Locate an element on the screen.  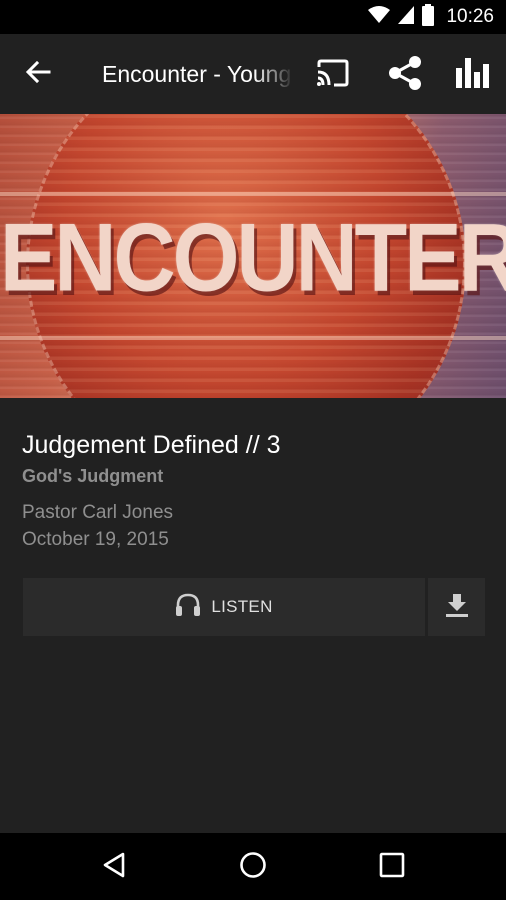
signal-icon is located at coordinates (406, 17).